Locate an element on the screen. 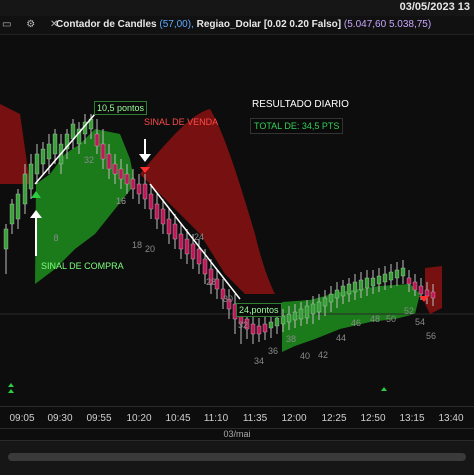 Image resolution: width=474 pixels, height=475 pixels. candle-count-number: 24 is located at coordinates (199, 237).